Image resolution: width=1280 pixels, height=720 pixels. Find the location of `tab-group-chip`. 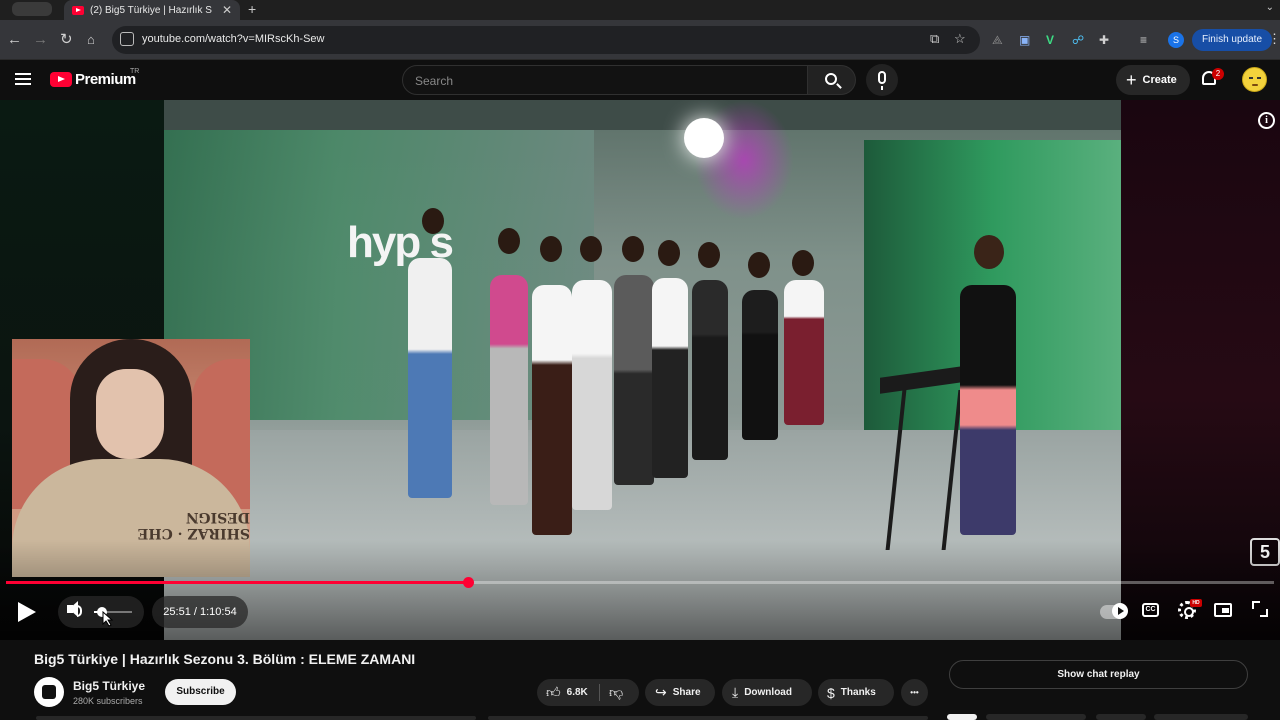

tab-group-chip is located at coordinates (32, 9).